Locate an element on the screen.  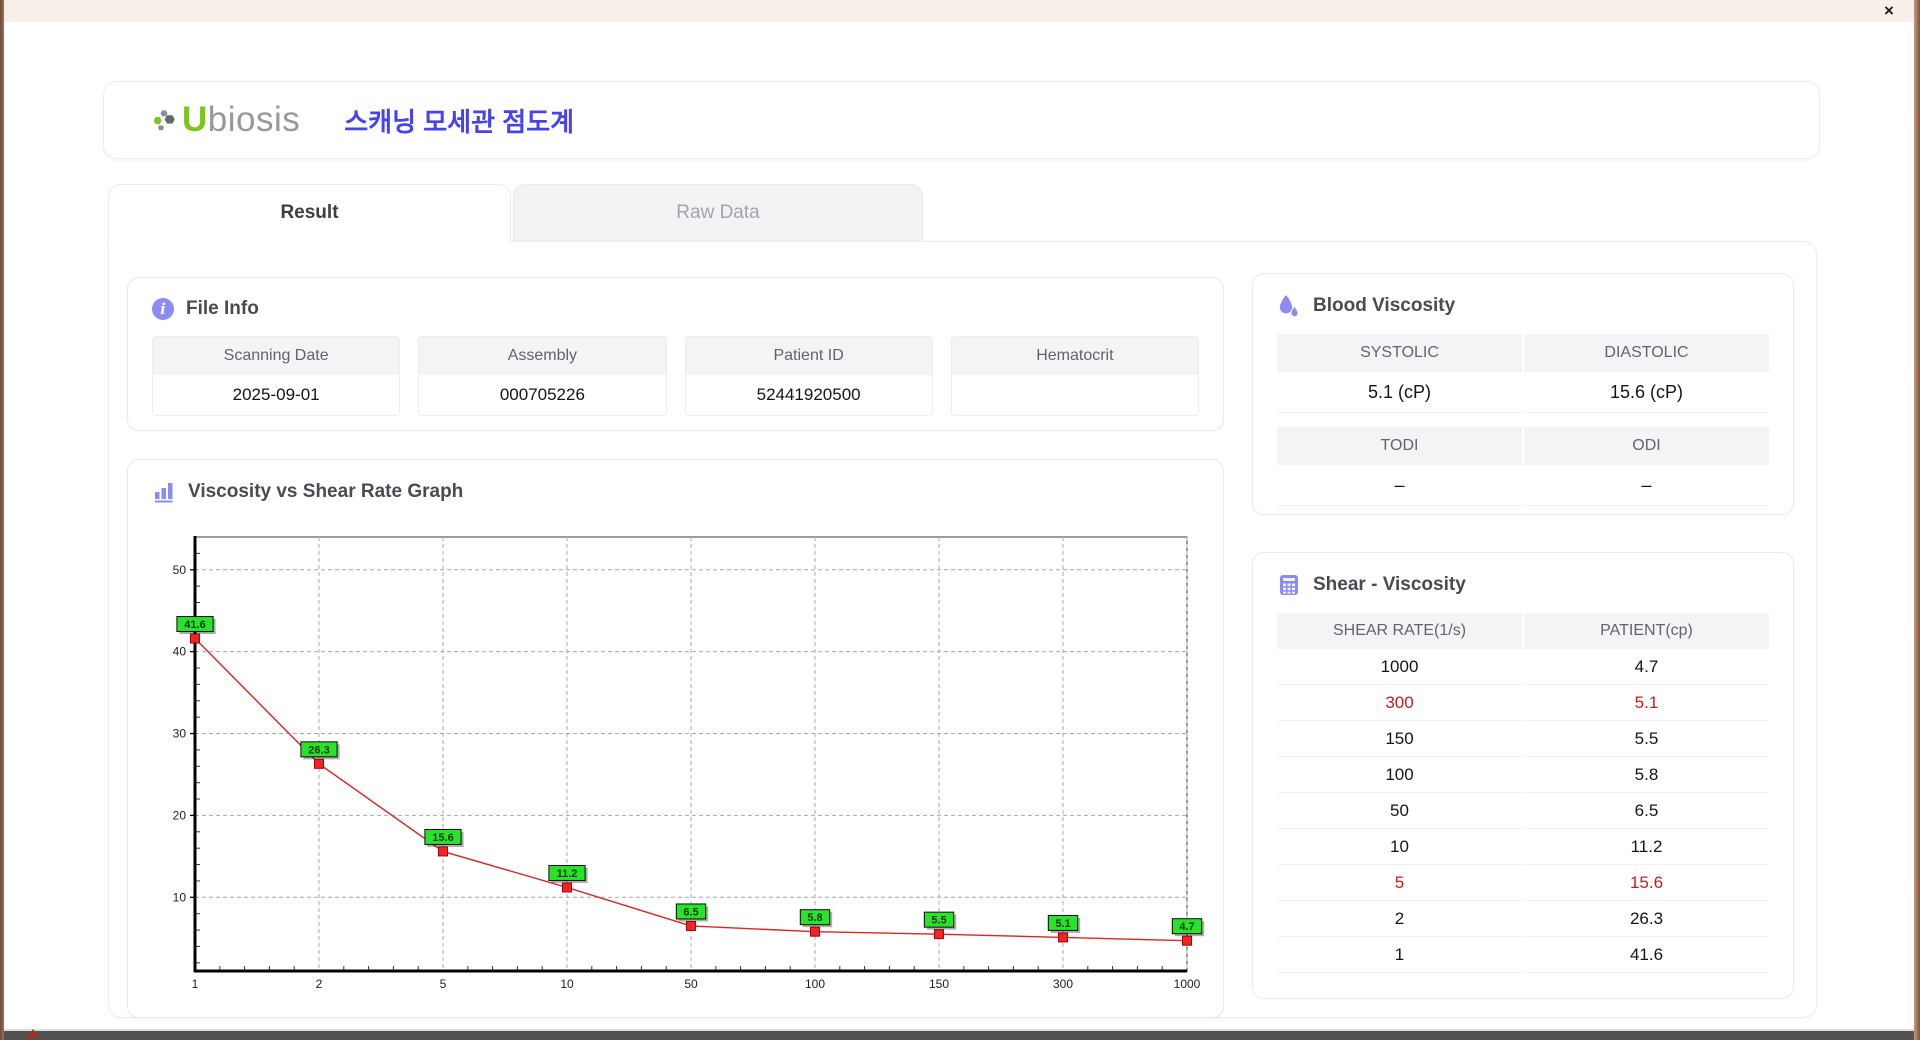
file-info-field: Hematocrit is located at coordinates (1074, 376).